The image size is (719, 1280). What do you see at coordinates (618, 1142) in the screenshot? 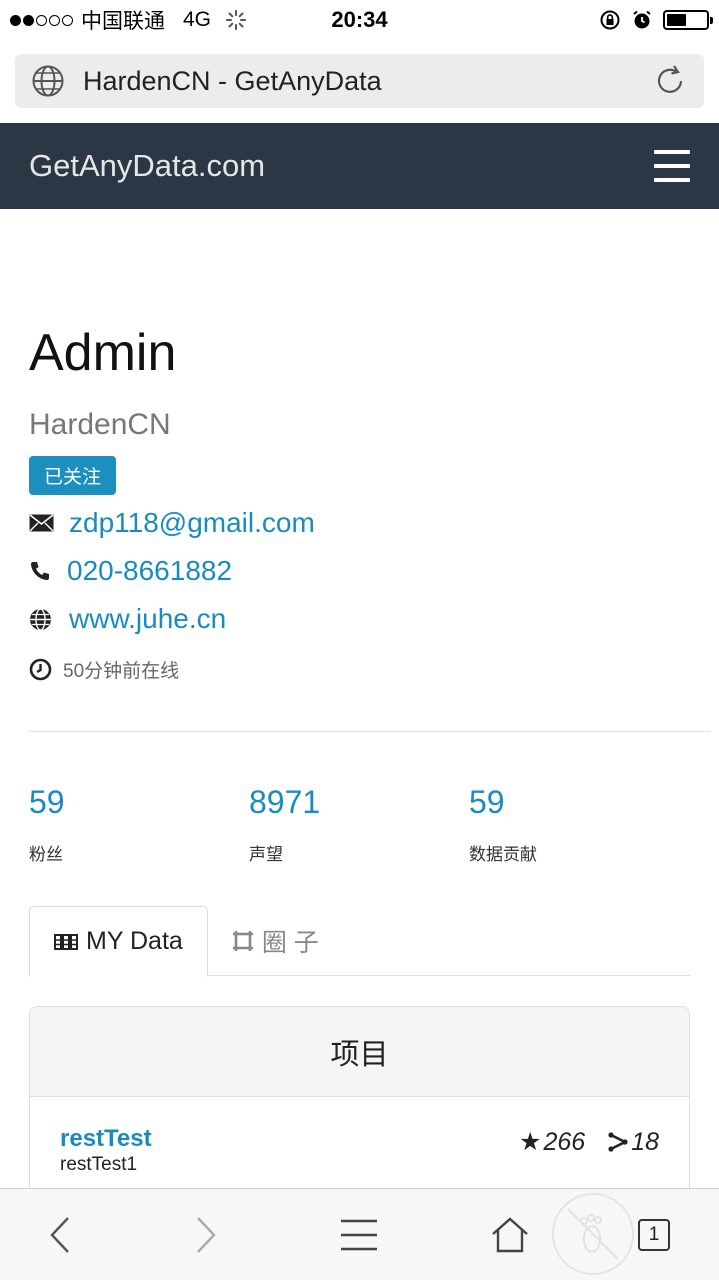
I see `fork-icon` at bounding box center [618, 1142].